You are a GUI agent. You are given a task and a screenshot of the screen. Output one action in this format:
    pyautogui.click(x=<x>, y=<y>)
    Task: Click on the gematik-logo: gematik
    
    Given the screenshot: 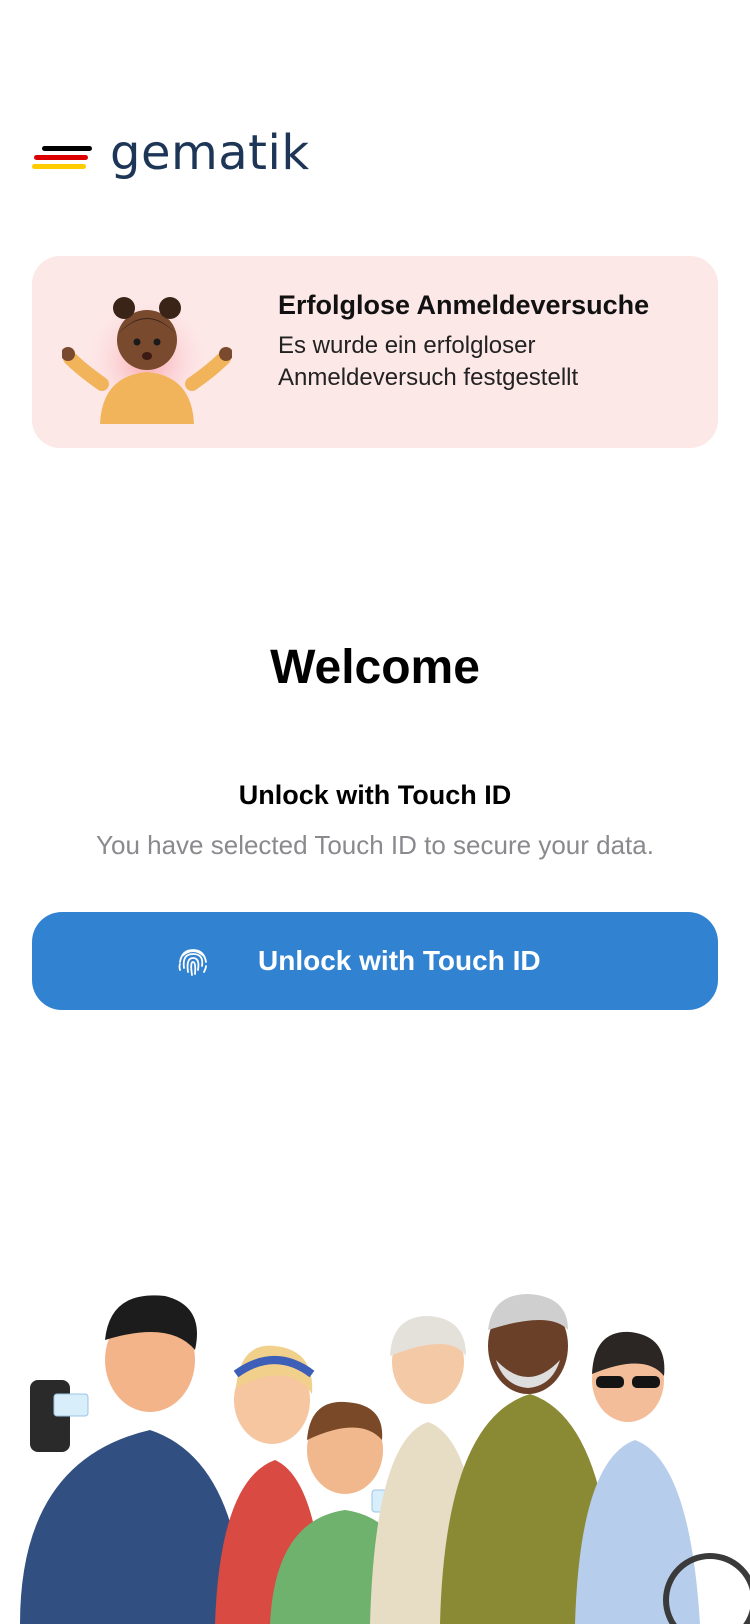 What is the action you would take?
    pyautogui.click(x=171, y=153)
    